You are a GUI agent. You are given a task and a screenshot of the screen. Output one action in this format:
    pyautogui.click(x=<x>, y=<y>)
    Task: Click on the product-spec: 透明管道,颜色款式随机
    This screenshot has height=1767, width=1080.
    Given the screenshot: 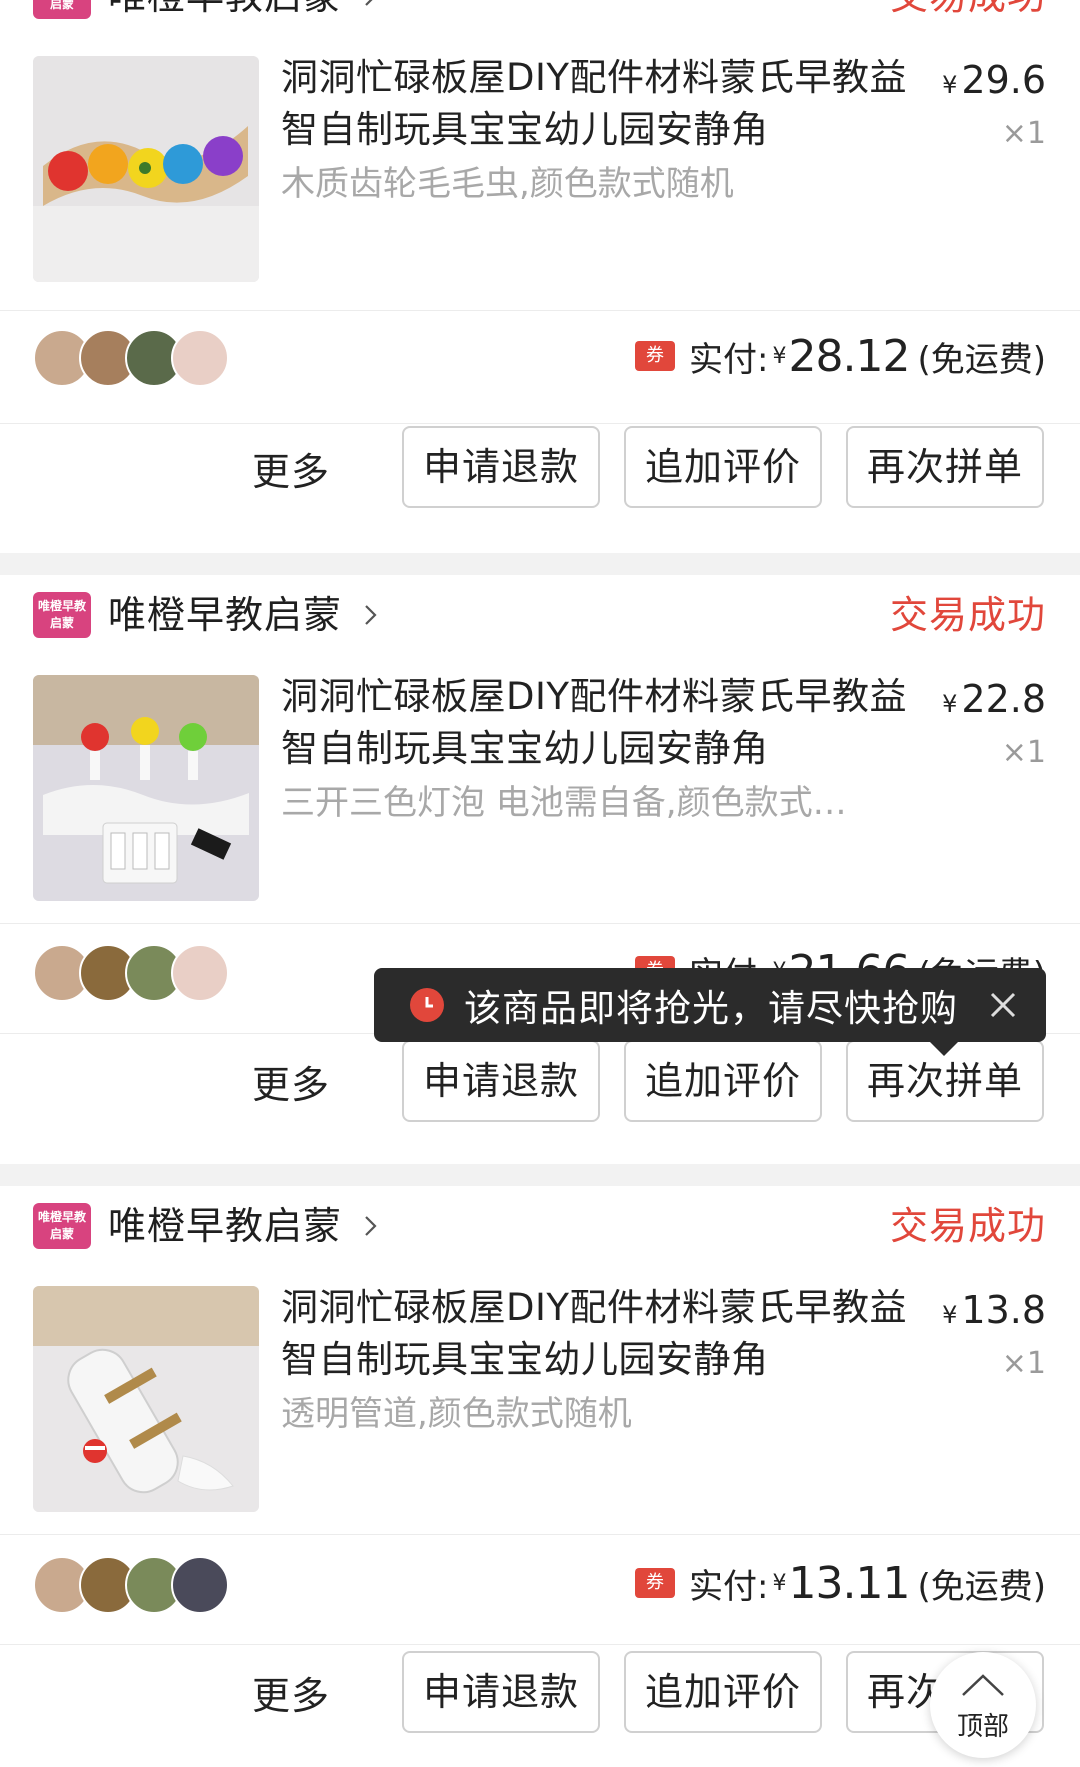 What is the action you would take?
    pyautogui.click(x=456, y=1414)
    